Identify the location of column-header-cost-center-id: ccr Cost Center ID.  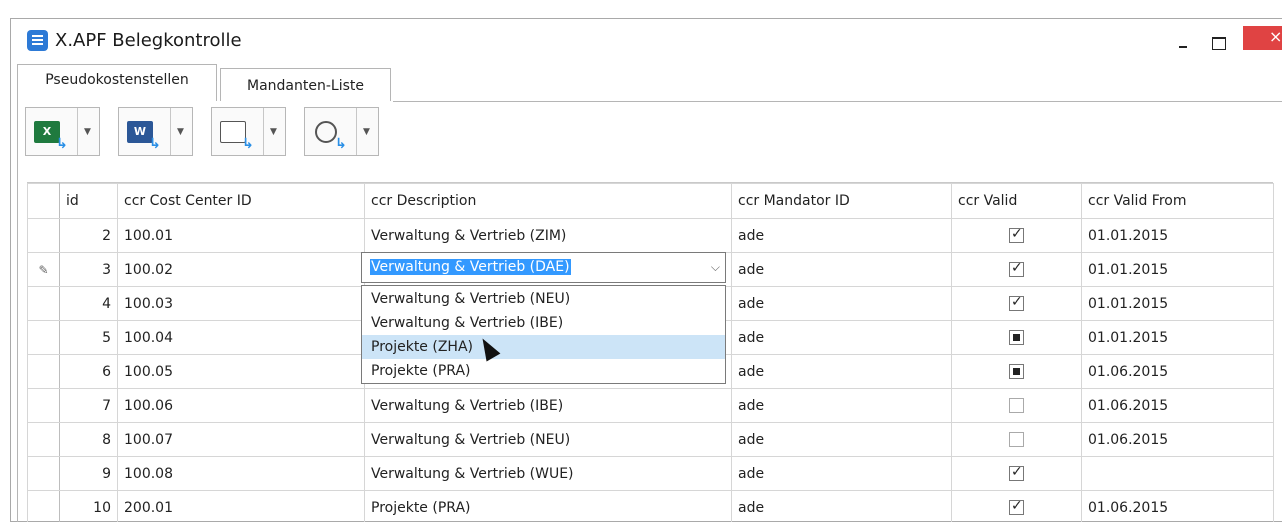
(241, 201).